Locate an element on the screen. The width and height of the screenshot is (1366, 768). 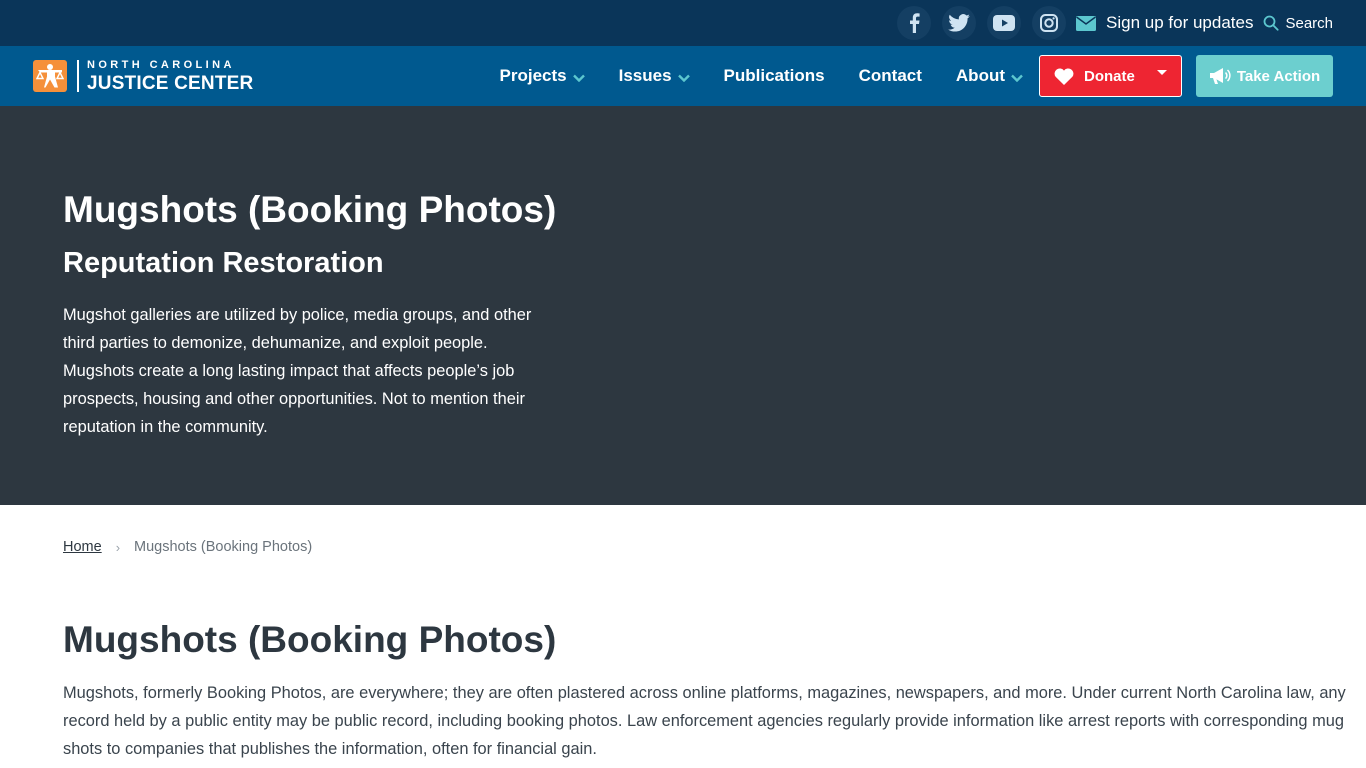
nav-contact-label: Contact is located at coordinates (890, 75).